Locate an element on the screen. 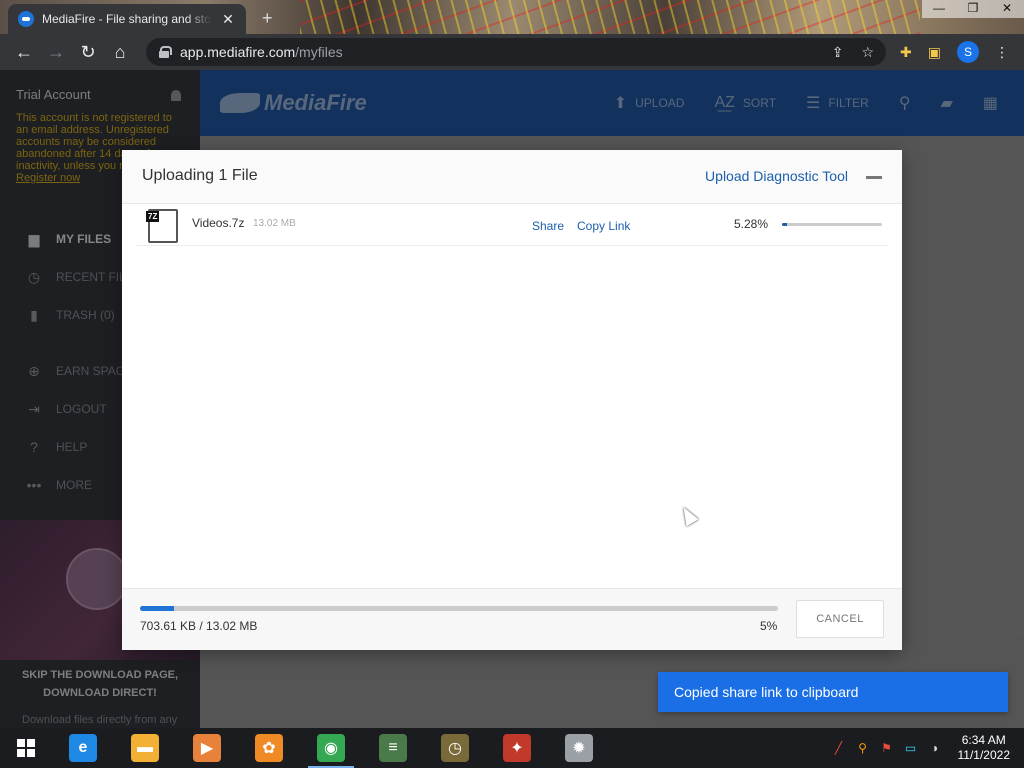 The image size is (1024, 768). color-app-icon: ✦ is located at coordinates (517, 748).